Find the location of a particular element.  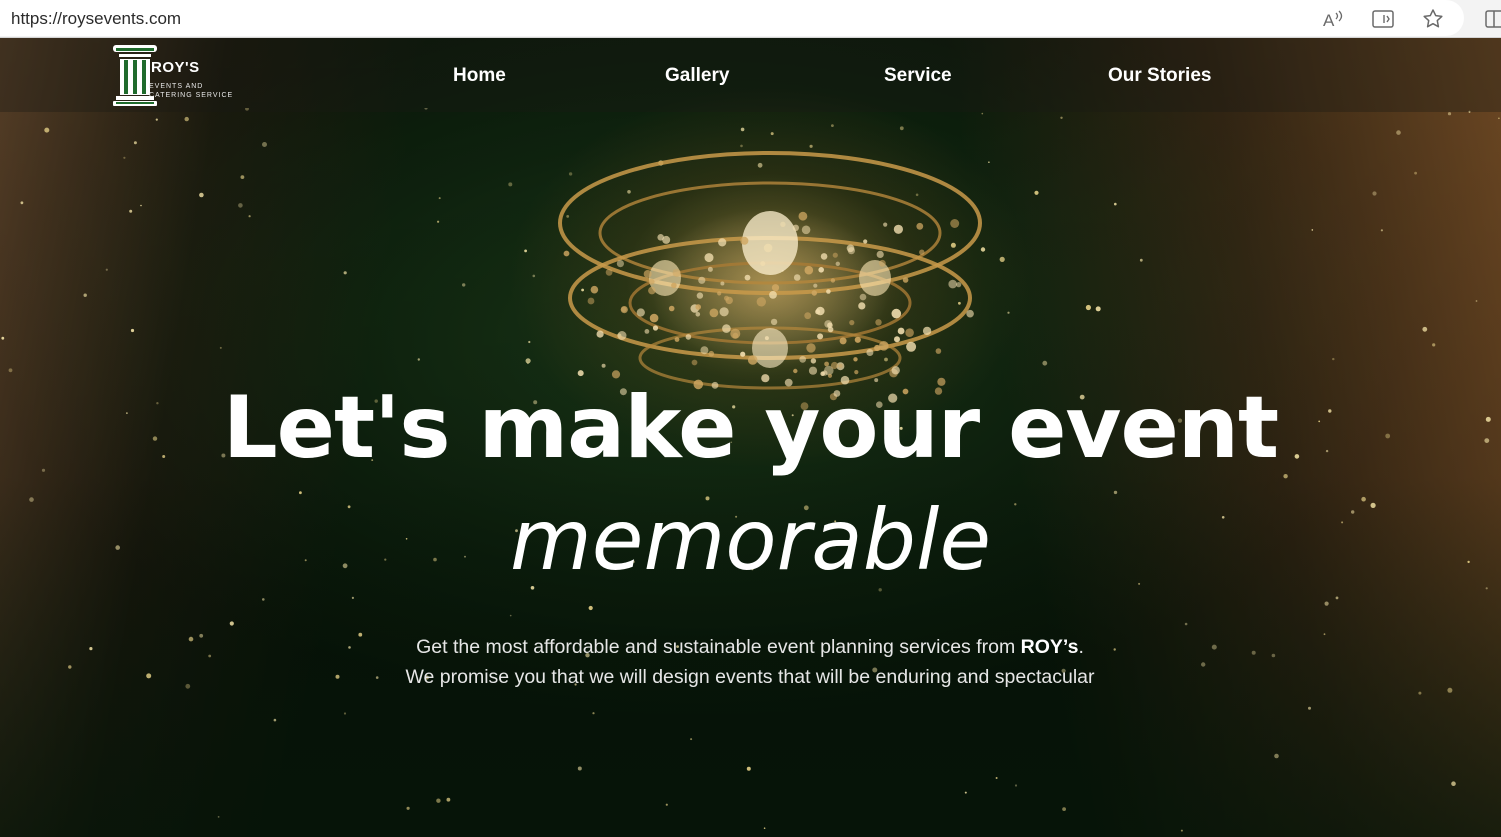

address-bar-url: https://roysevents.com is located at coordinates (96, 19).